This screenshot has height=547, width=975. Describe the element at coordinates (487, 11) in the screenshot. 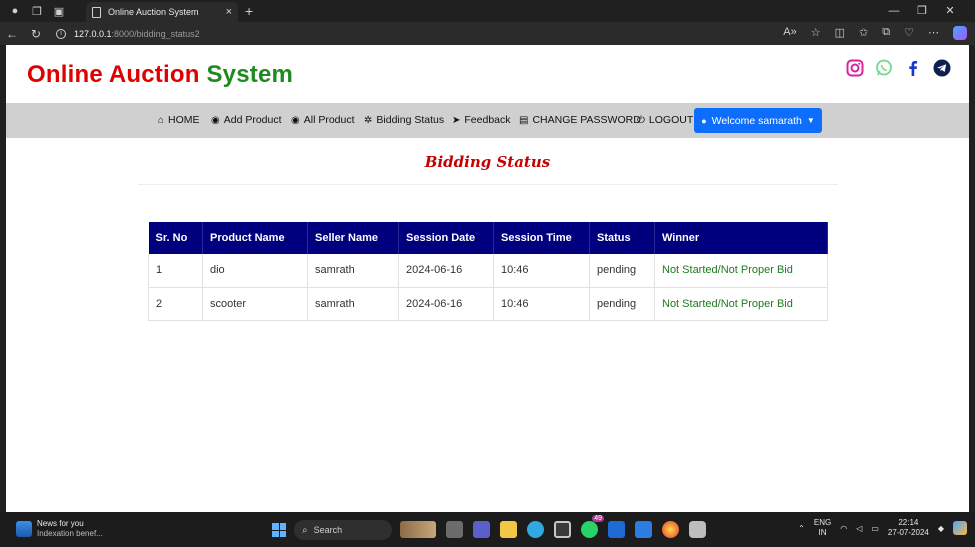

I see `browser-tab-bar: ● ❐ ▣ Online Auction System × + — ❐ ✕` at that location.